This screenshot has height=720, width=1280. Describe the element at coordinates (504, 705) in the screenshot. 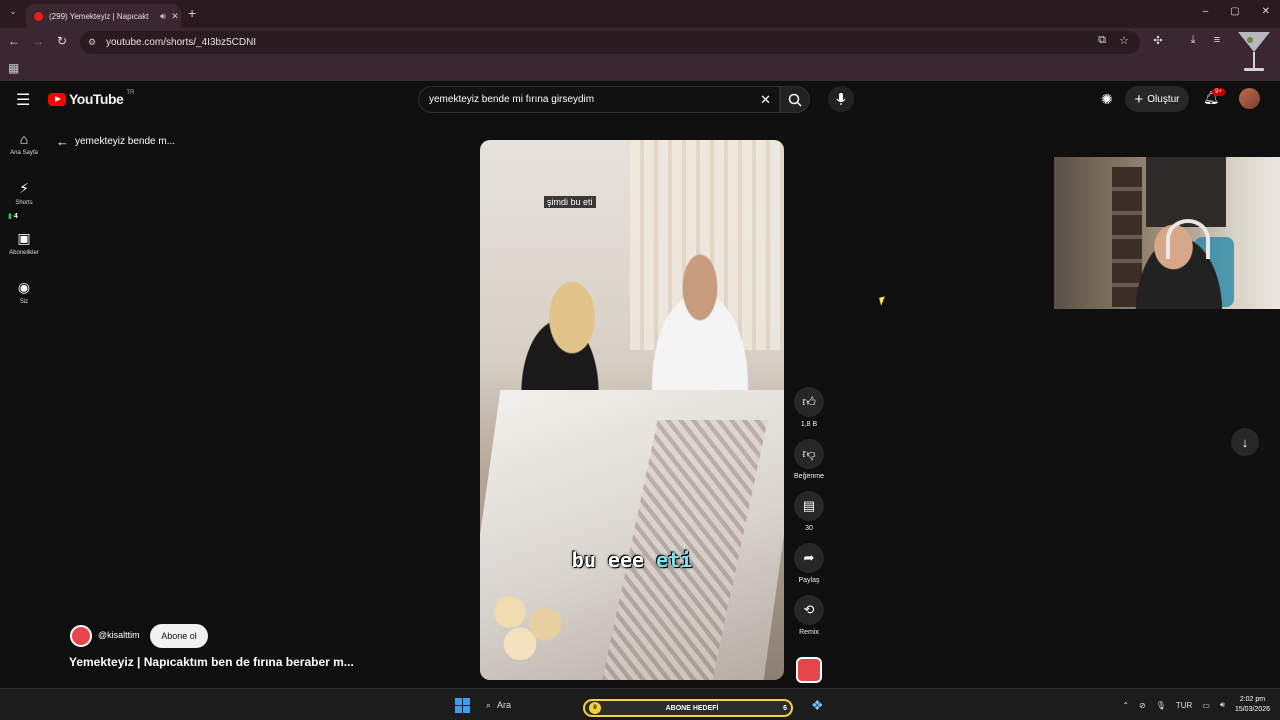

I see `taskbar-search-label: Ara` at that location.